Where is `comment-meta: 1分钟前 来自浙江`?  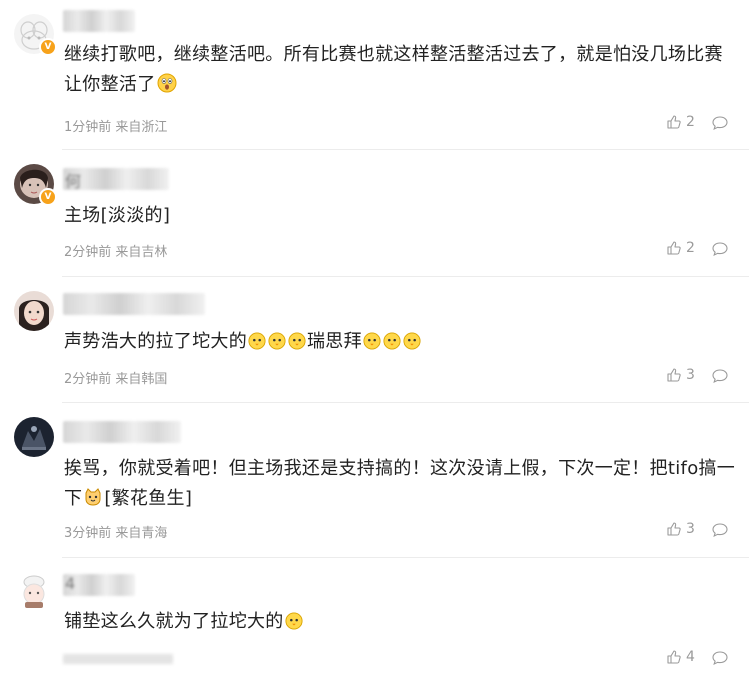 comment-meta: 1分钟前 来自浙江 is located at coordinates (115, 125).